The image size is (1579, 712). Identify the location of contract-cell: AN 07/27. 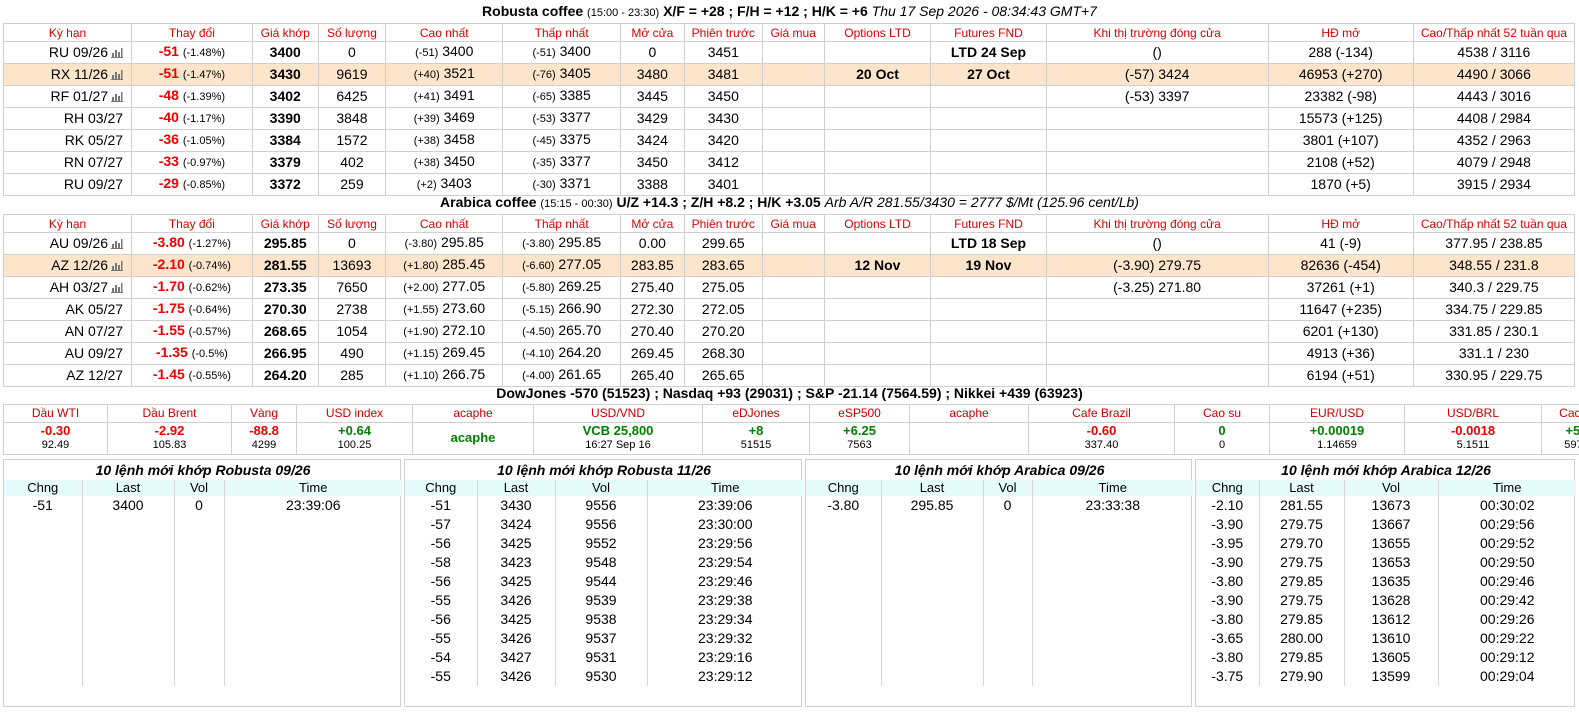
(67, 331).